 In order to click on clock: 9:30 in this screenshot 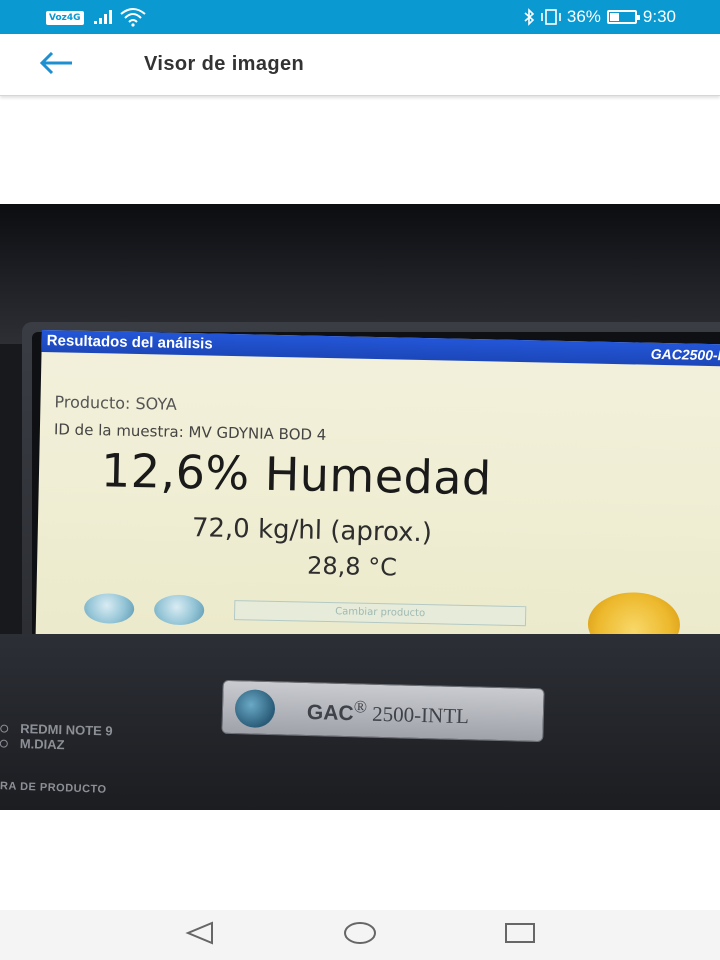, I will do `click(659, 16)`.